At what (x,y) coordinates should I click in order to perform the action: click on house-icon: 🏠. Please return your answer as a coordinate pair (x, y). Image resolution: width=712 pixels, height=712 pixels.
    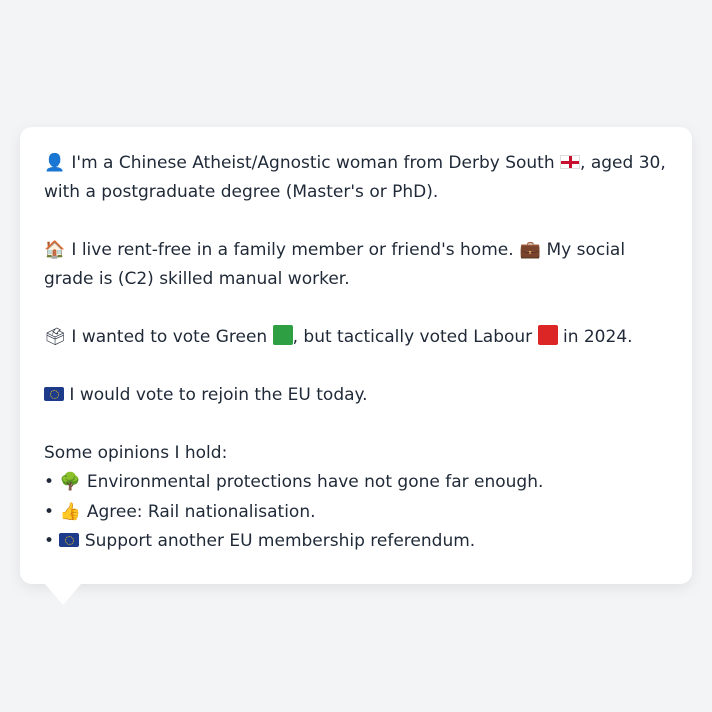
    Looking at the image, I should click on (55, 250).